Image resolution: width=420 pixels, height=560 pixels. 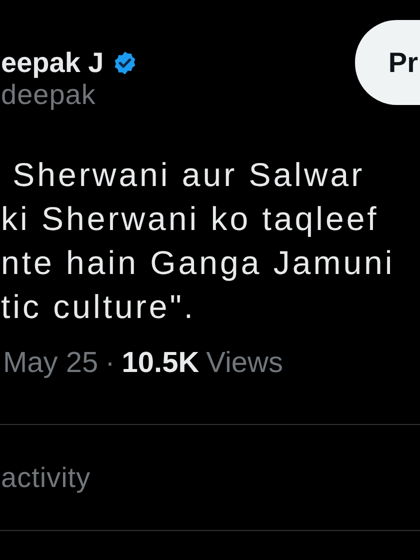 What do you see at coordinates (198, 263) in the screenshot?
I see `tweet-text-line: nte hain Ganga Jamuni` at bounding box center [198, 263].